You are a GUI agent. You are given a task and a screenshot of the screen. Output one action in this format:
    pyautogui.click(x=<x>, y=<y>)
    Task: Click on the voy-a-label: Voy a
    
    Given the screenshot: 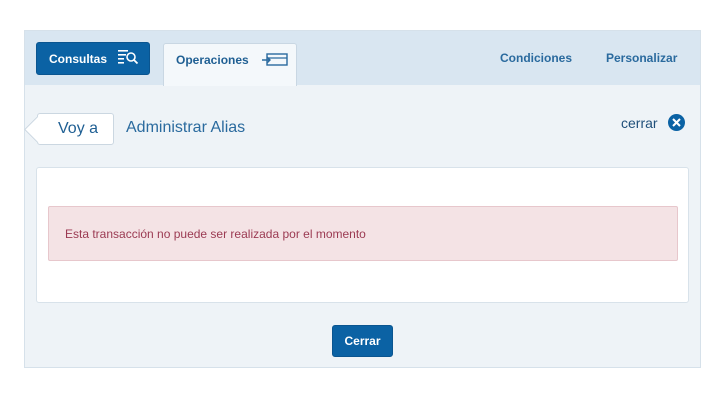 What is the action you would take?
    pyautogui.click(x=78, y=128)
    